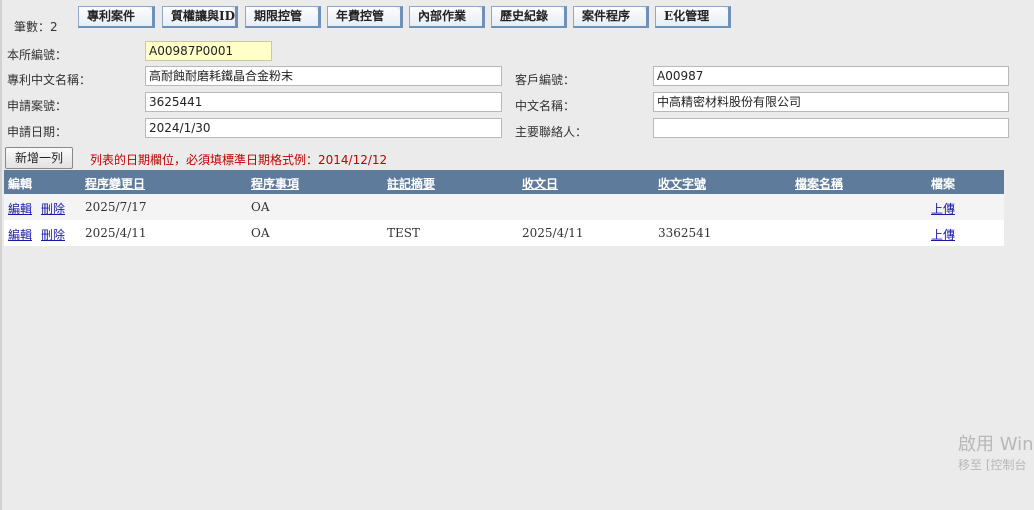 The image size is (1034, 510). What do you see at coordinates (39, 158) in the screenshot?
I see `add-row-button: 新增一列` at bounding box center [39, 158].